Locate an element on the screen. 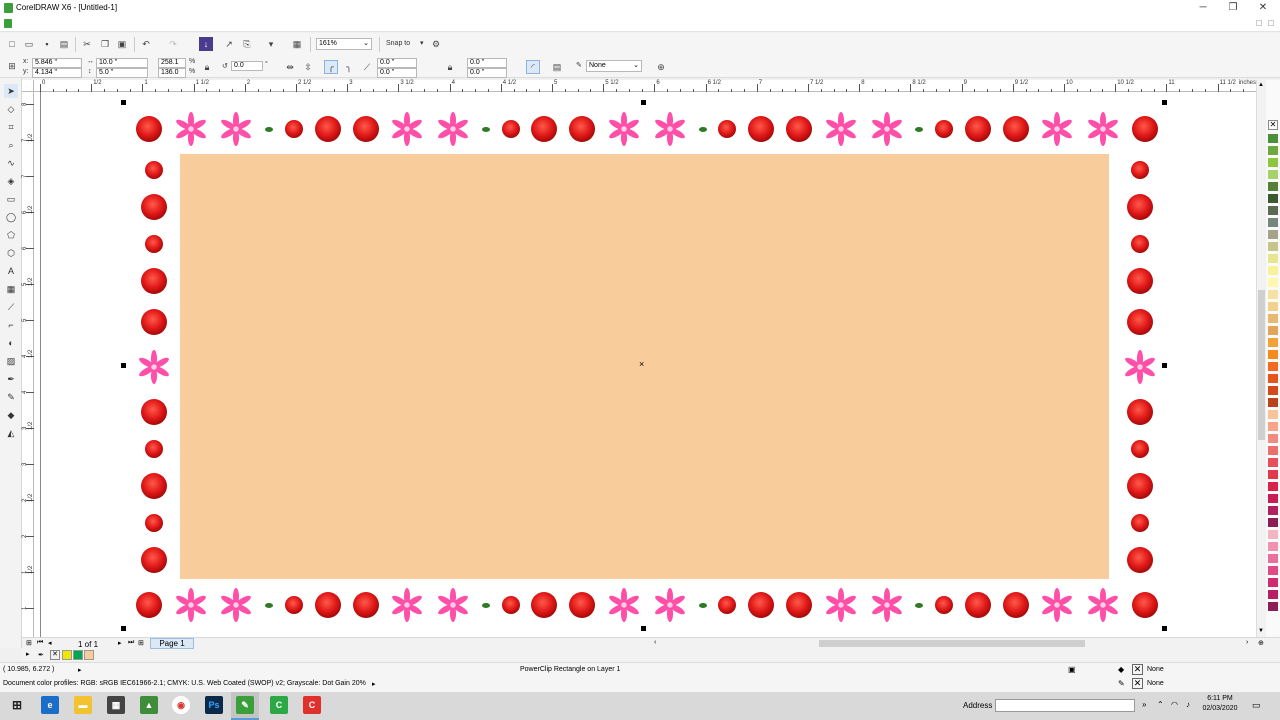  scale-height-field: 136.0 is located at coordinates (172, 73).